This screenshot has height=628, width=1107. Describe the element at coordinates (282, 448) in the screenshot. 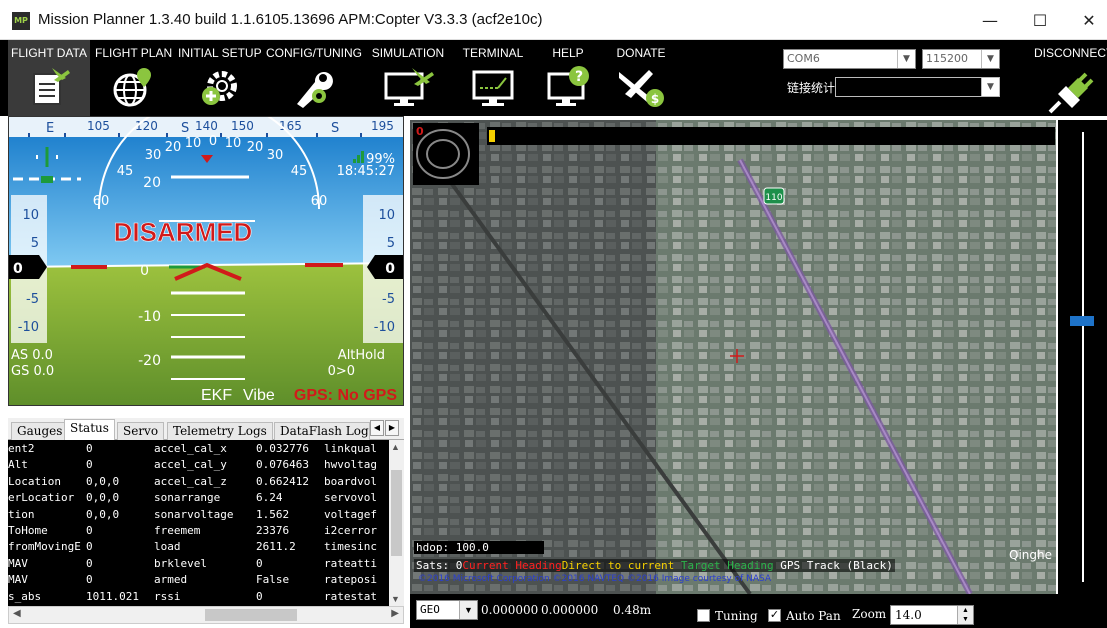

I see `status-field-value: 0.032776` at that location.